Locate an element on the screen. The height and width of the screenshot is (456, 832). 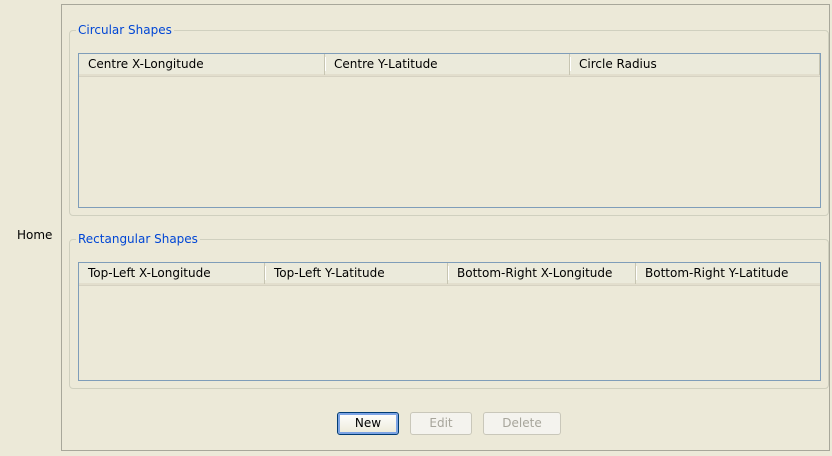
column-header-centre-y: Centre Y-Latitude is located at coordinates (448, 64).